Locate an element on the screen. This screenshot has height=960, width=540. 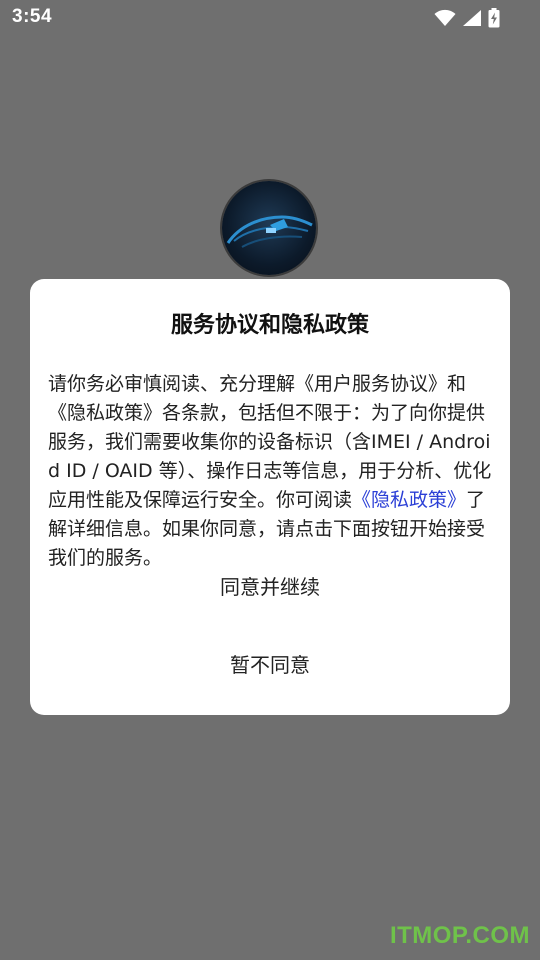
car-logo-icon is located at coordinates (269, 231).